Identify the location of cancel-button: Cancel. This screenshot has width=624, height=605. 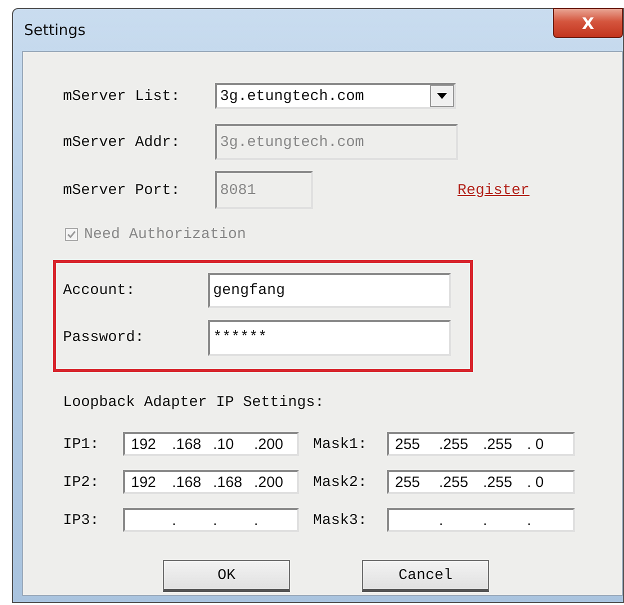
(425, 576).